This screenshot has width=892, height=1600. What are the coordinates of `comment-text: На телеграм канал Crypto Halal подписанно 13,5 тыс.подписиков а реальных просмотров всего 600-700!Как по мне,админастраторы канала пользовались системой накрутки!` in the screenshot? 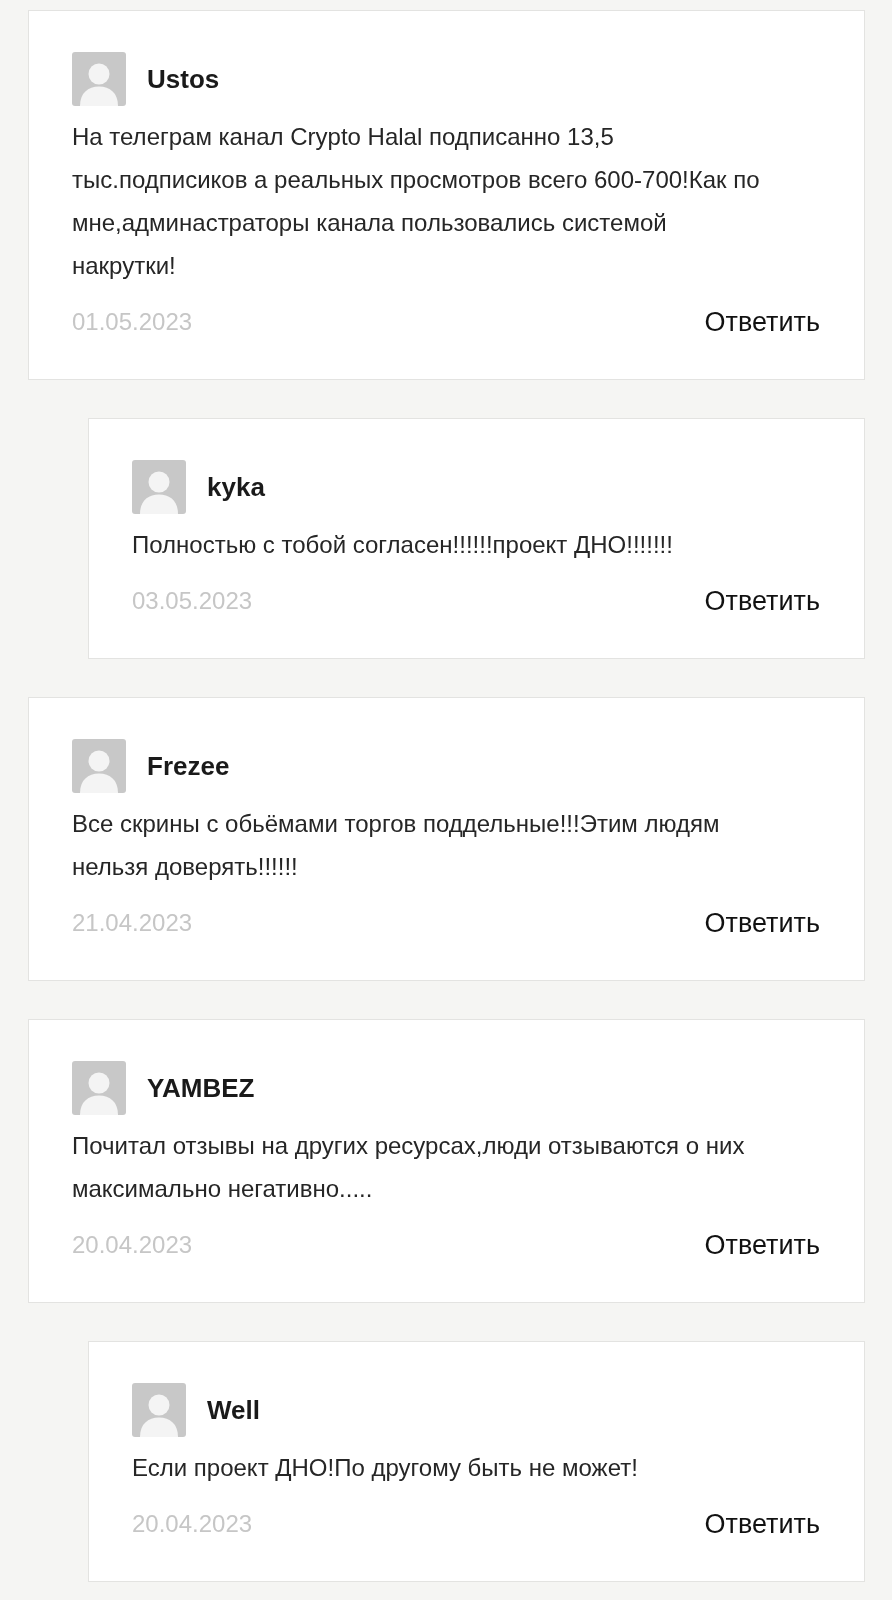 It's located at (416, 201).